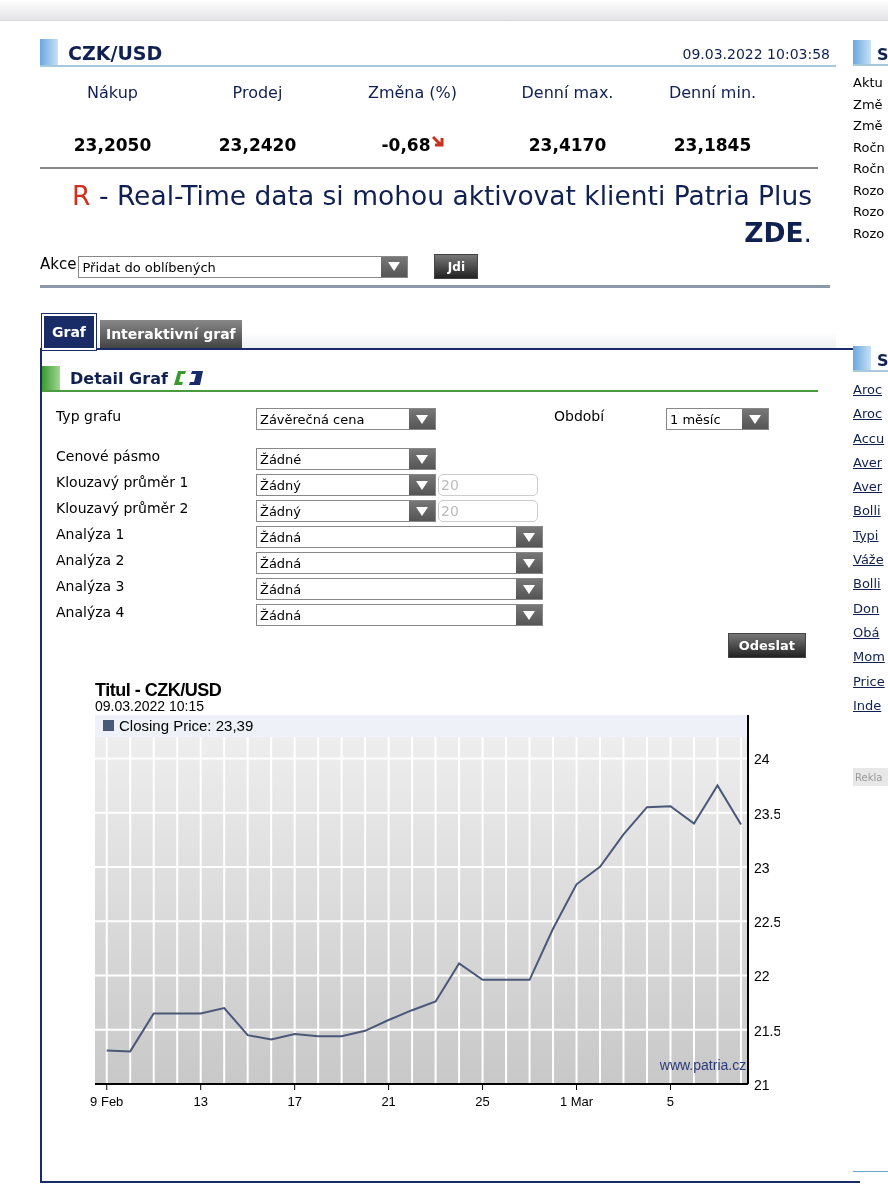 Image resolution: width=888 pixels, height=1200 pixels. Describe the element at coordinates (762, 759) in the screenshot. I see `y-tick-label: 24` at that location.